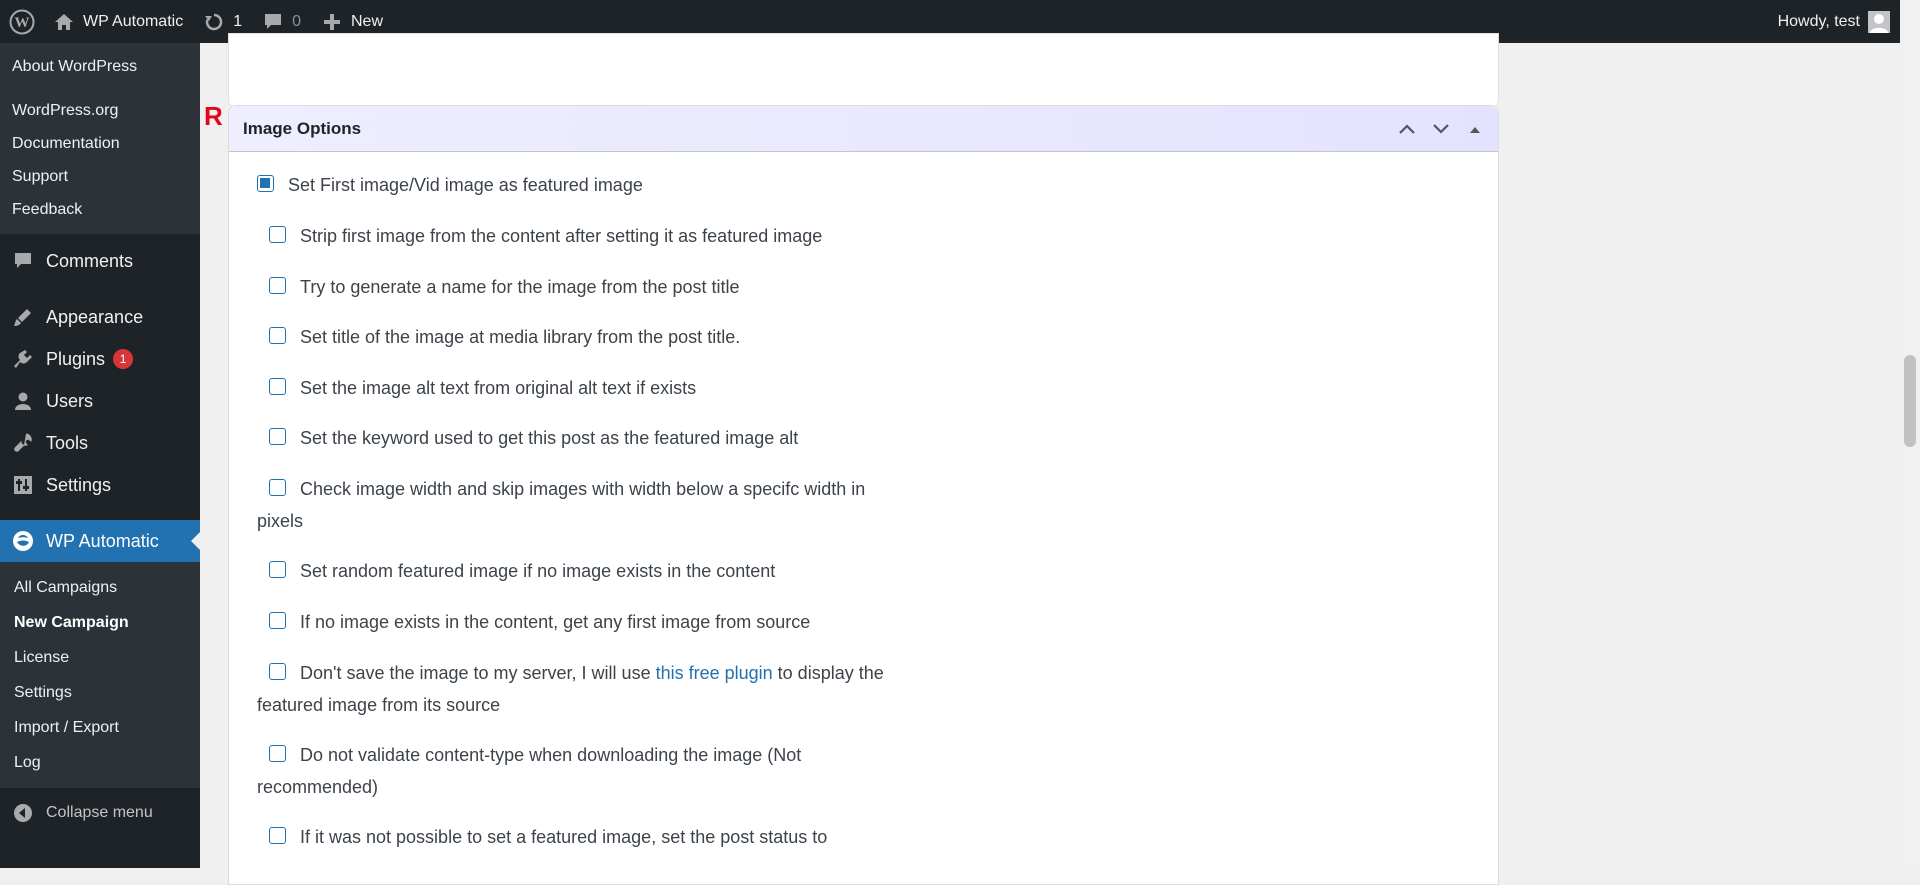 The height and width of the screenshot is (885, 1920). I want to click on previous-postbox, so click(863, 70).